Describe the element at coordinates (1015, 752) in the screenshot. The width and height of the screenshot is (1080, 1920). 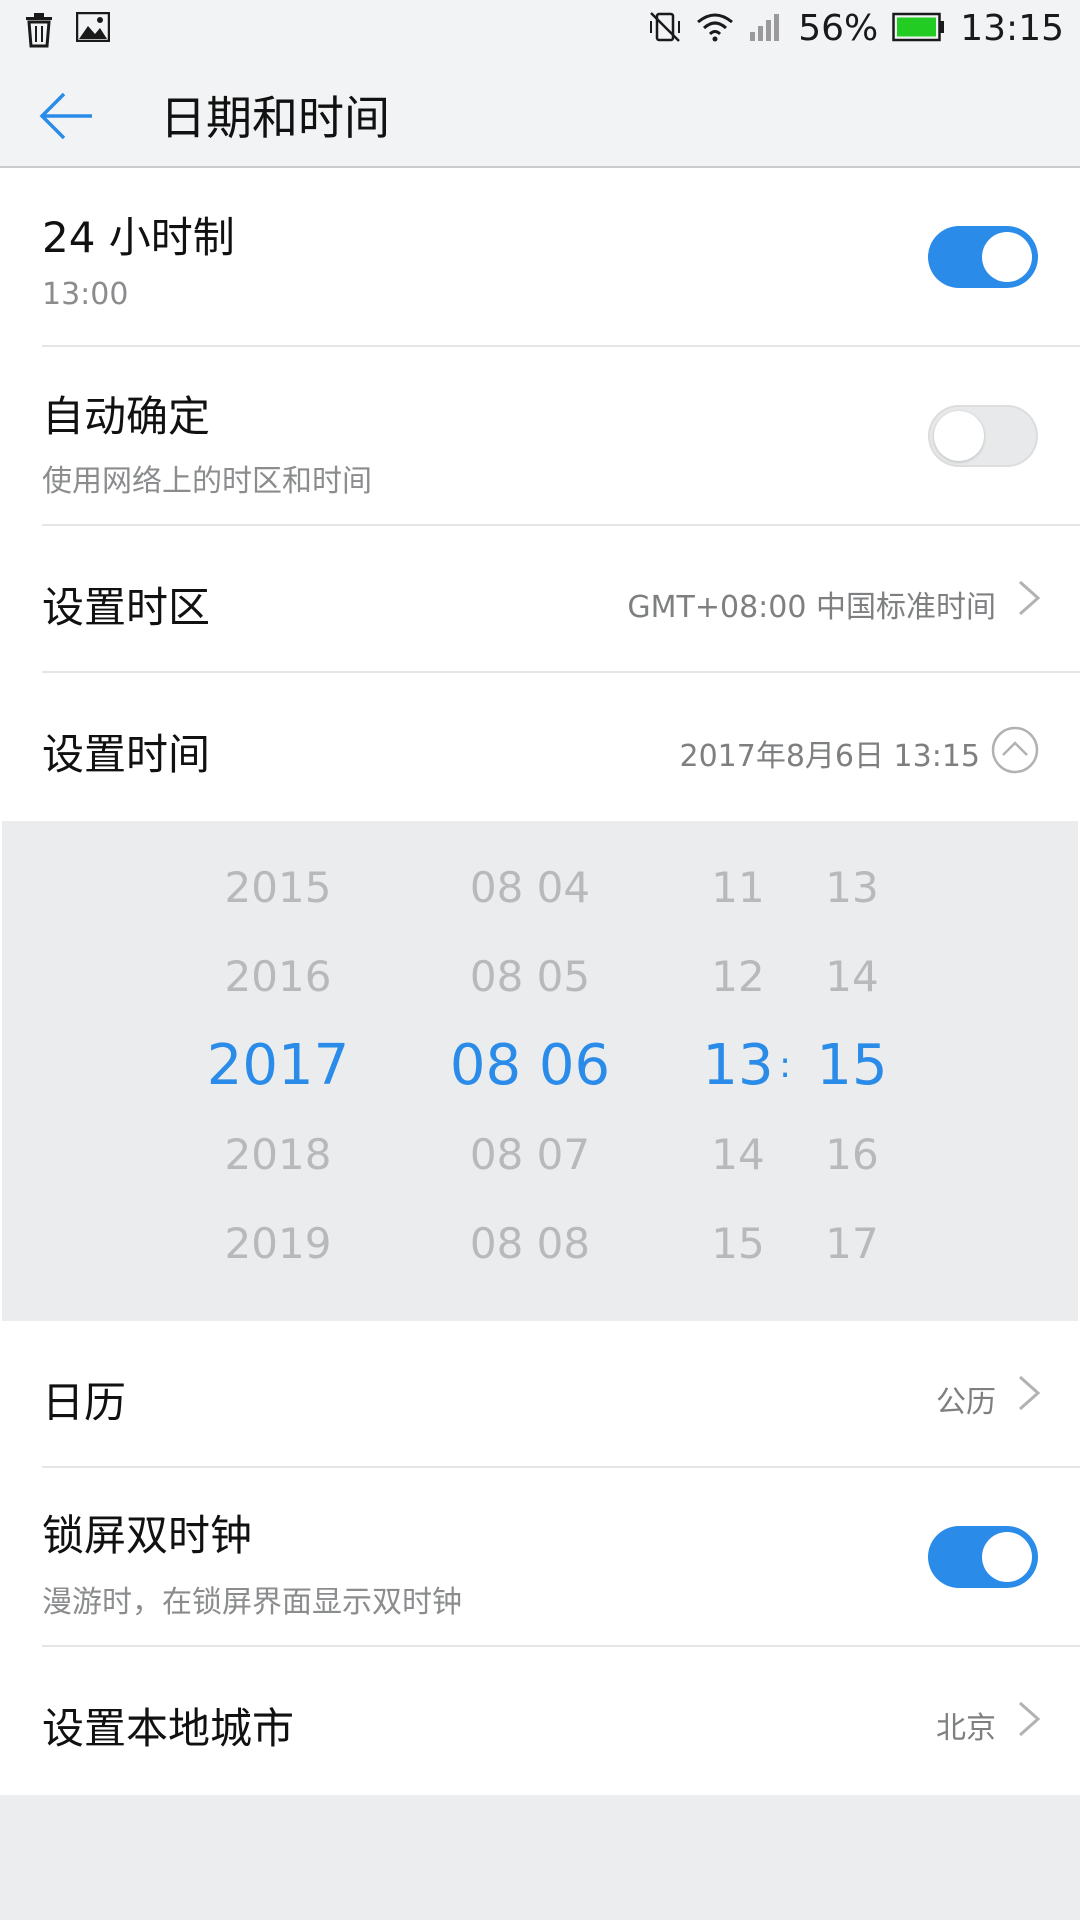
I see `chevron-up-circle-icon` at that location.